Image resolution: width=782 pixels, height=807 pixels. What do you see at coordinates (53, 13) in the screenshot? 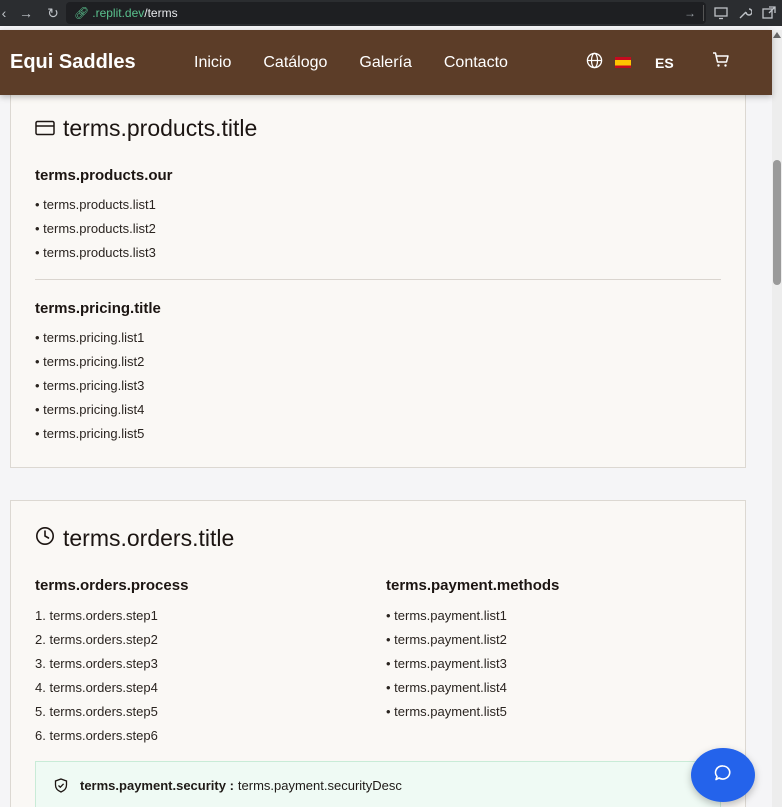
I see `reload-icon: ↻` at bounding box center [53, 13].